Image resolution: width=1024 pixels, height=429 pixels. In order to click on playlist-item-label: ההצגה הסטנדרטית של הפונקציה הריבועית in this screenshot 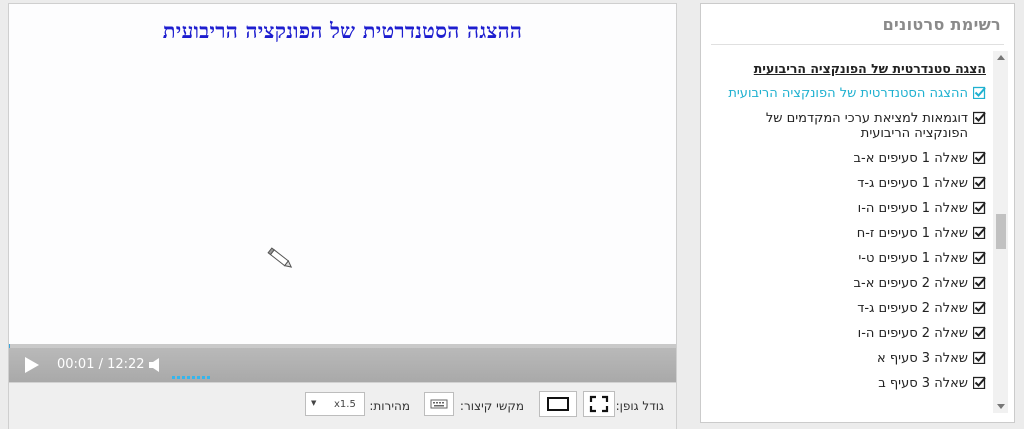, I will do `click(848, 93)`.